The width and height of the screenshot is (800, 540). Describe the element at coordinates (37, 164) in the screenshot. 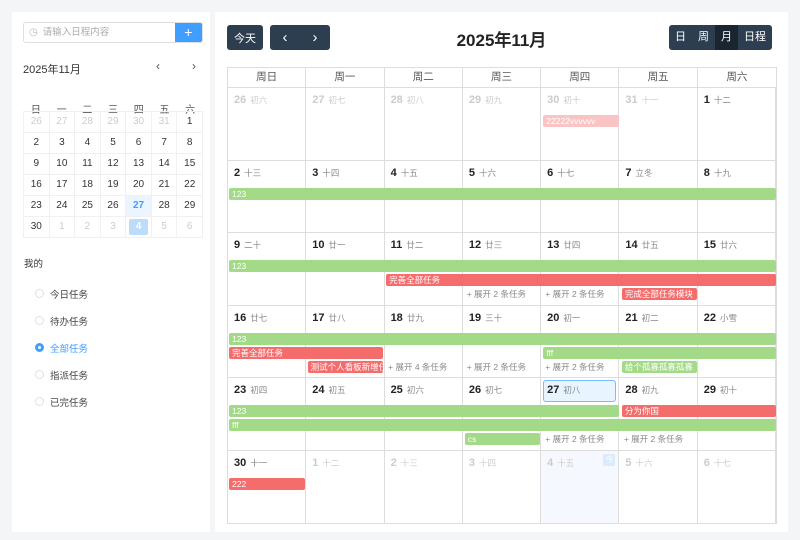

I see `mini-day: 9` at that location.